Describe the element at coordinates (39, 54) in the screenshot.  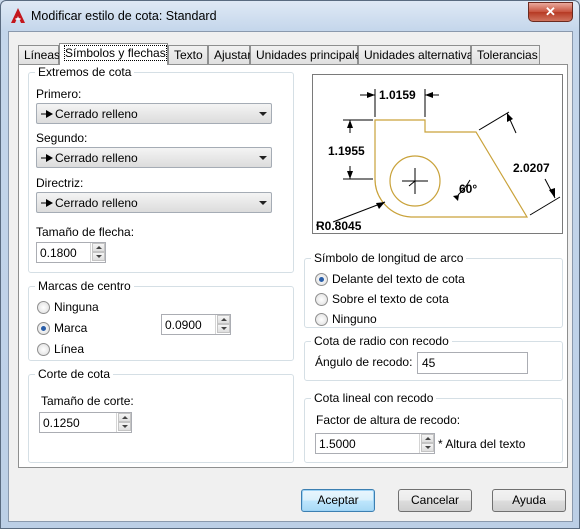
I see `tab-lineas: Líneas` at that location.